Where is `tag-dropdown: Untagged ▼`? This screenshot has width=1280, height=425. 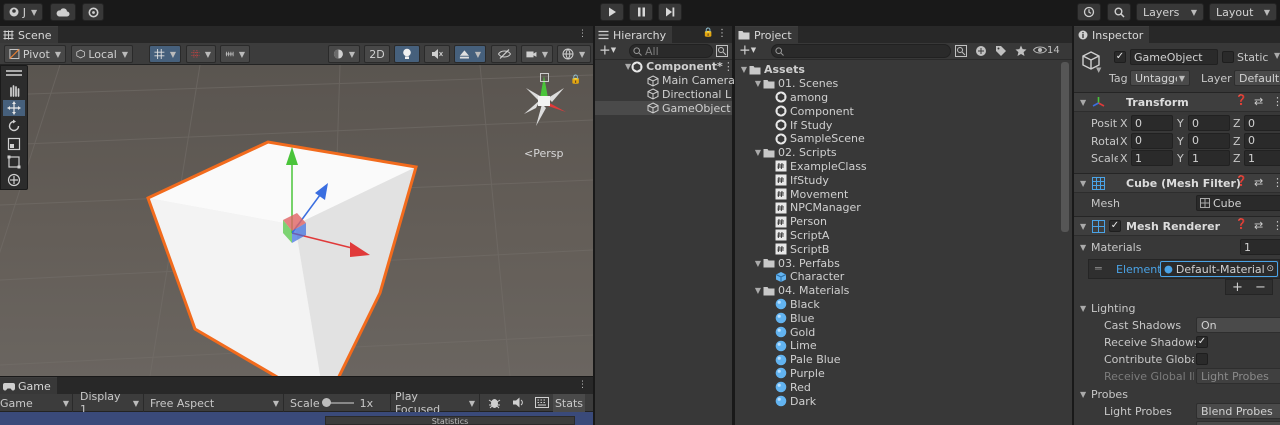
tag-dropdown: Untagged ▼ is located at coordinates (1160, 78).